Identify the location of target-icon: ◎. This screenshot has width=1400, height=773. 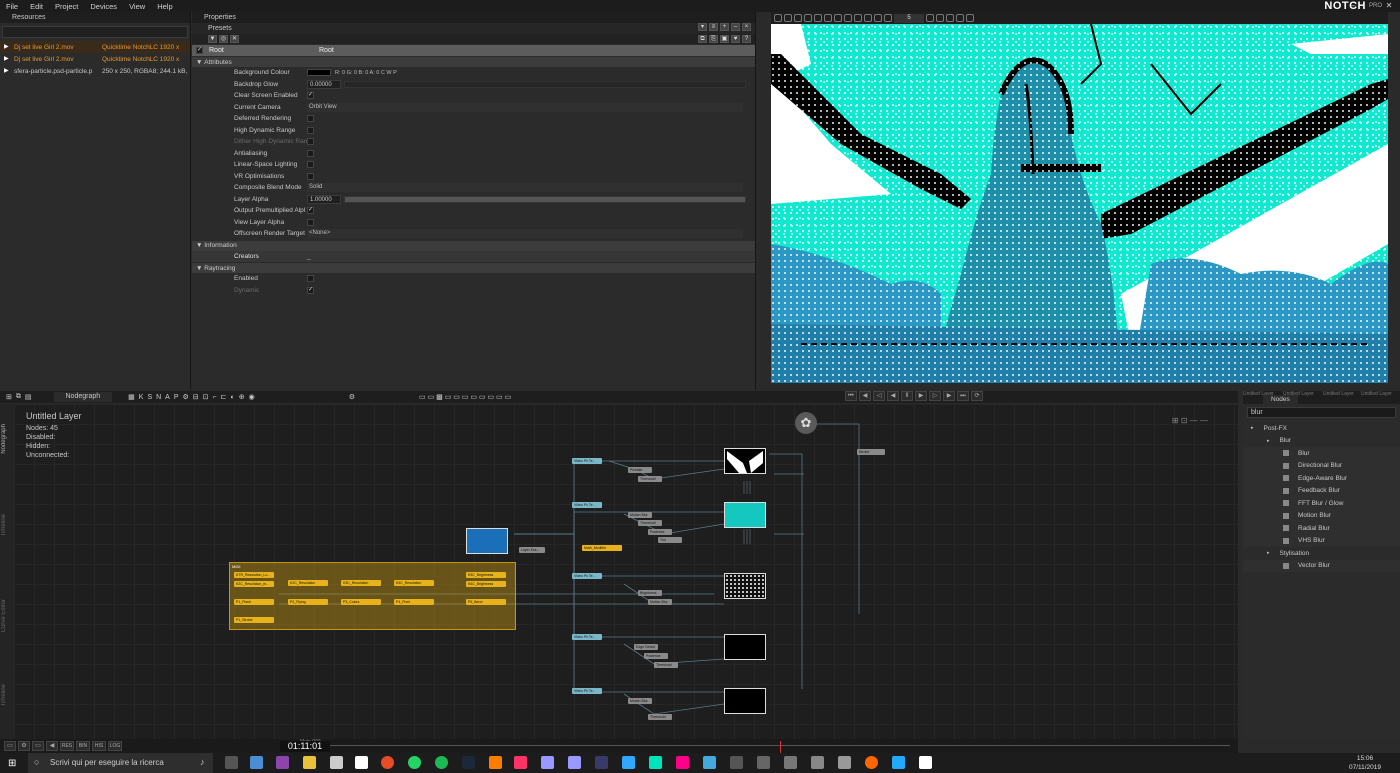
(223, 39).